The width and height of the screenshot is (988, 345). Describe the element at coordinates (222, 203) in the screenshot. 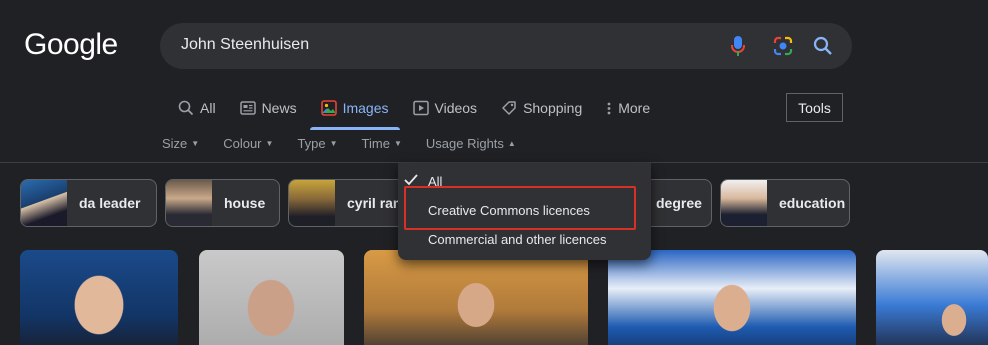

I see `chip-house: house` at that location.